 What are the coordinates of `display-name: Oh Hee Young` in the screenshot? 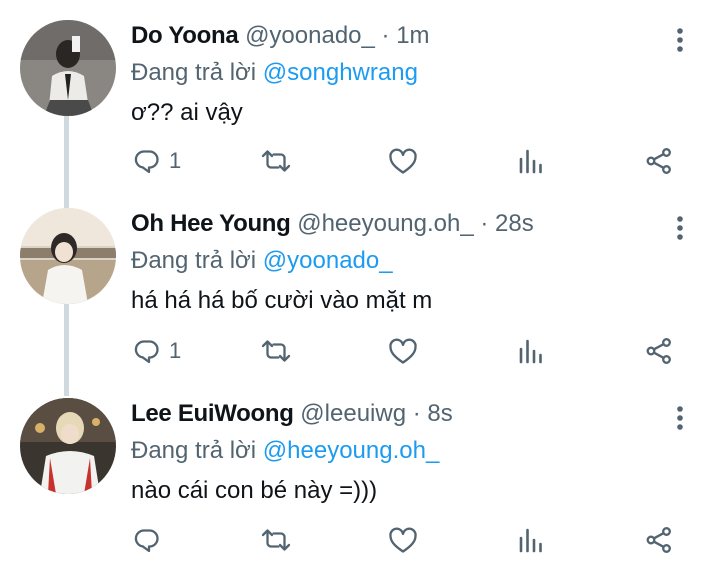 It's located at (211, 223).